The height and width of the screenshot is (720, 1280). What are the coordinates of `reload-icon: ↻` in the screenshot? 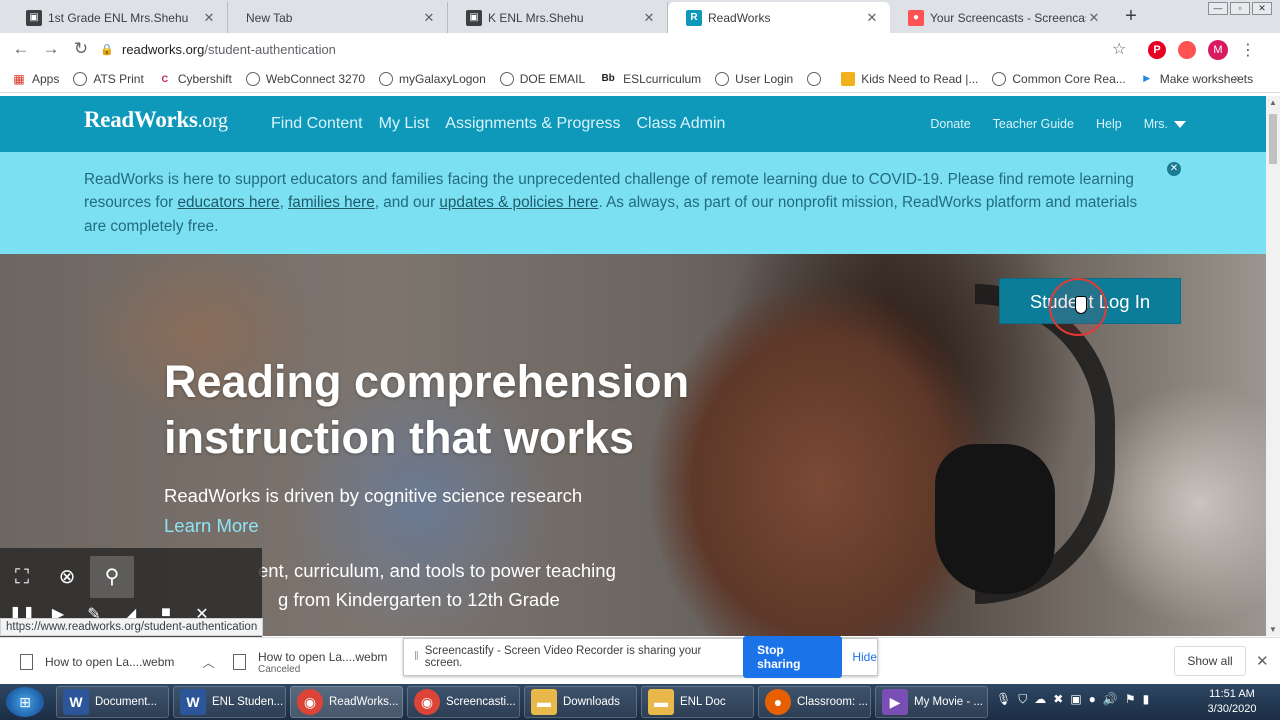 It's located at (81, 49).